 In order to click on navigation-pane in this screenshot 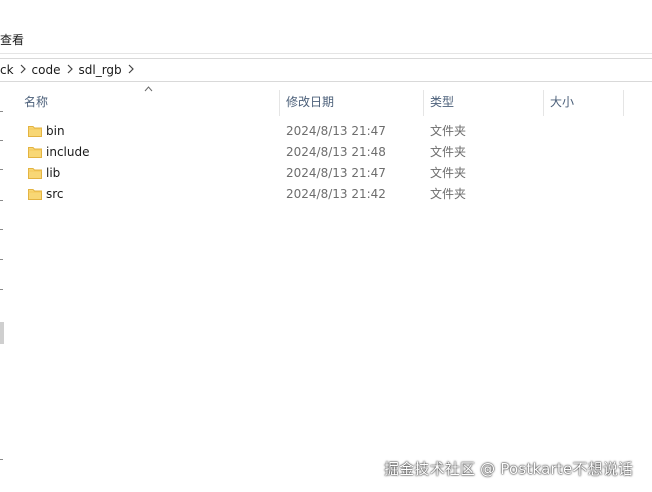, I will do `click(3, 287)`.